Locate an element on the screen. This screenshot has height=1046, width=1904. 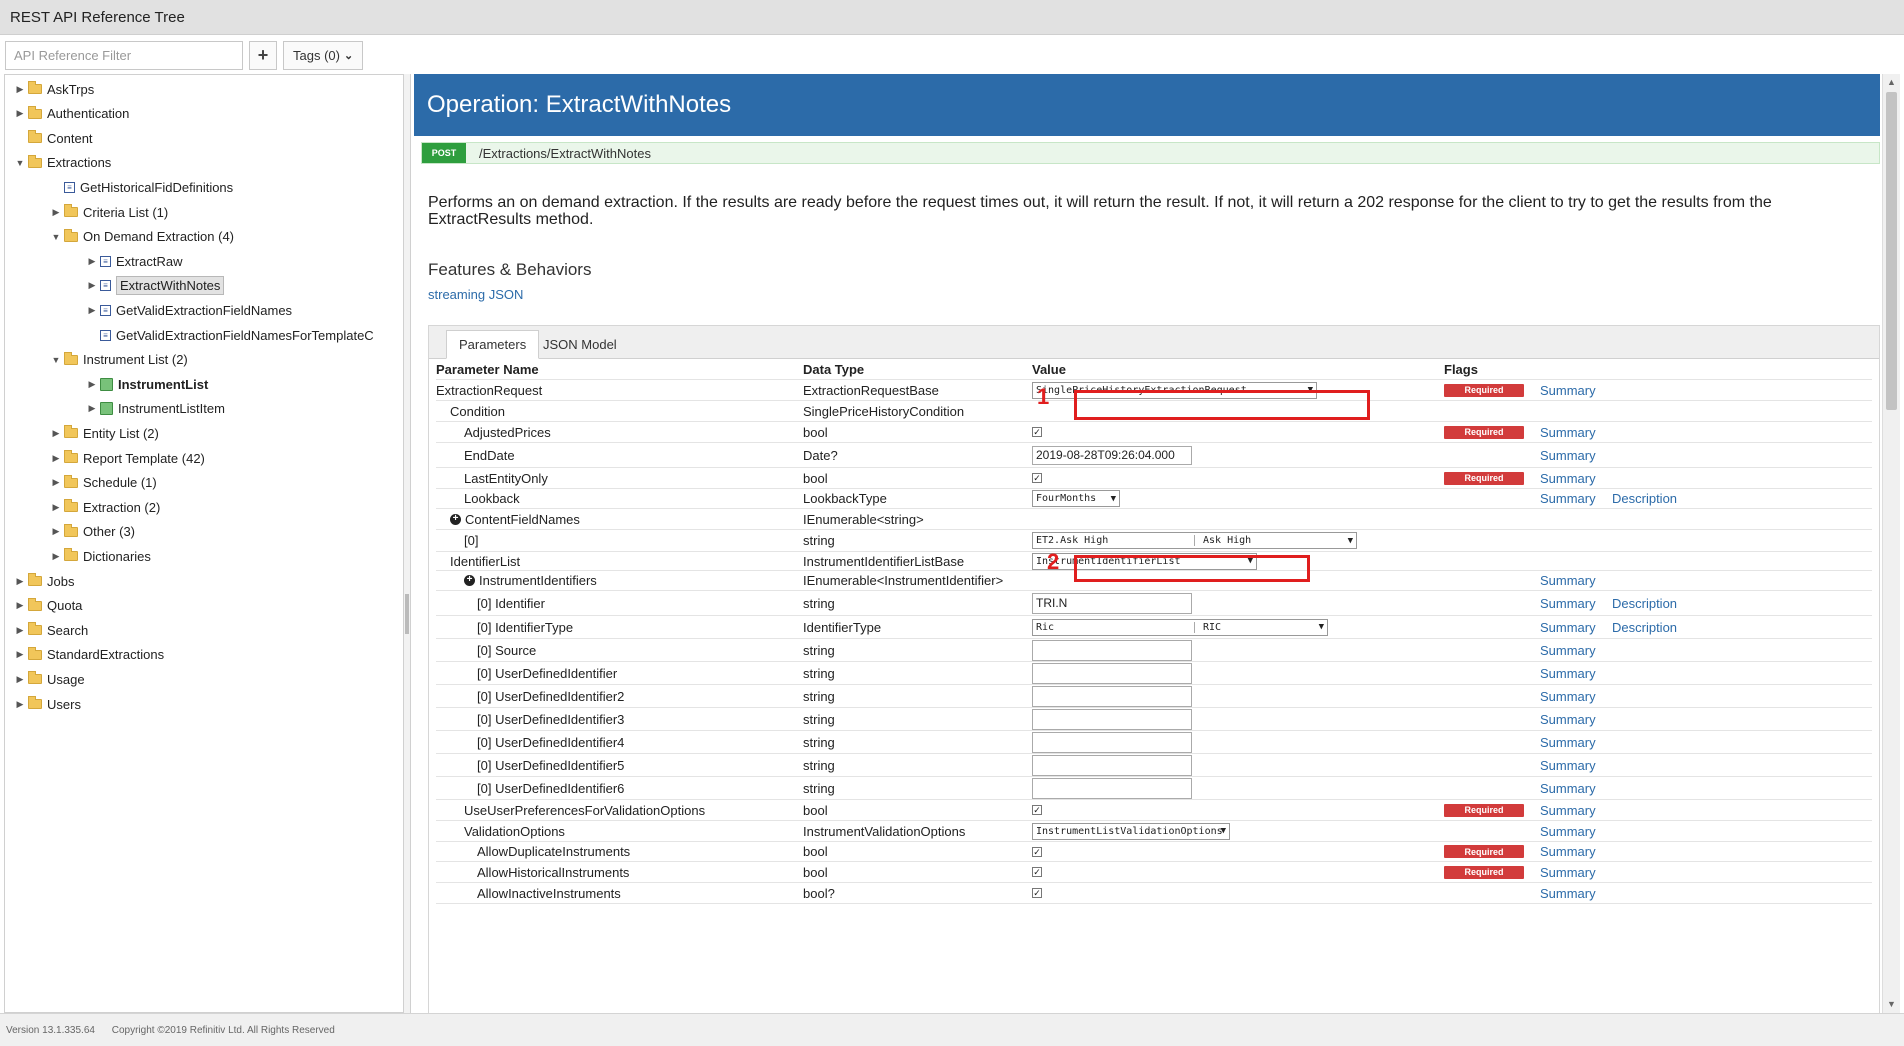
api-filter-input is located at coordinates (124, 55).